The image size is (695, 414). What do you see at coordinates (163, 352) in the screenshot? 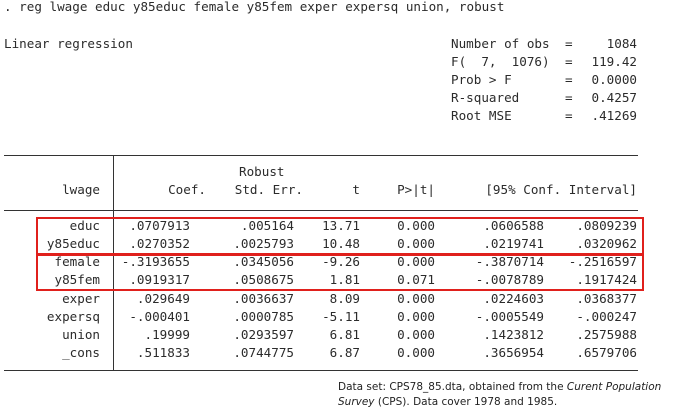
I see `row-coef: .511833` at bounding box center [163, 352].